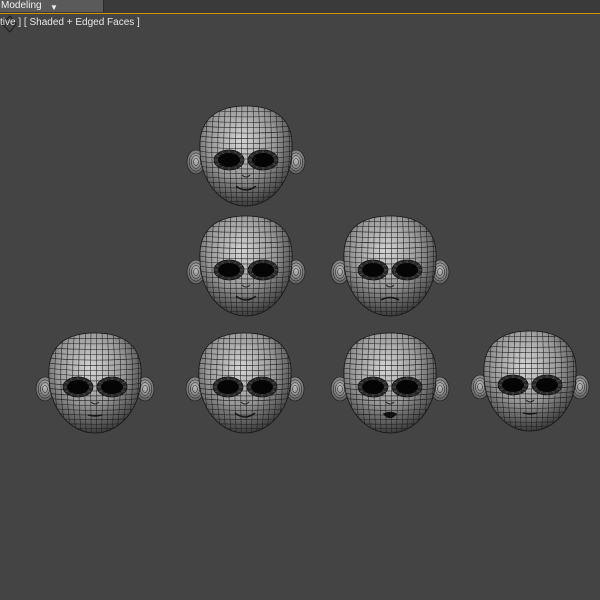 Image resolution: width=600 pixels, height=600 pixels. I want to click on viewport-shading-label: [ Shaded + Edged Faces ], so click(82, 22).